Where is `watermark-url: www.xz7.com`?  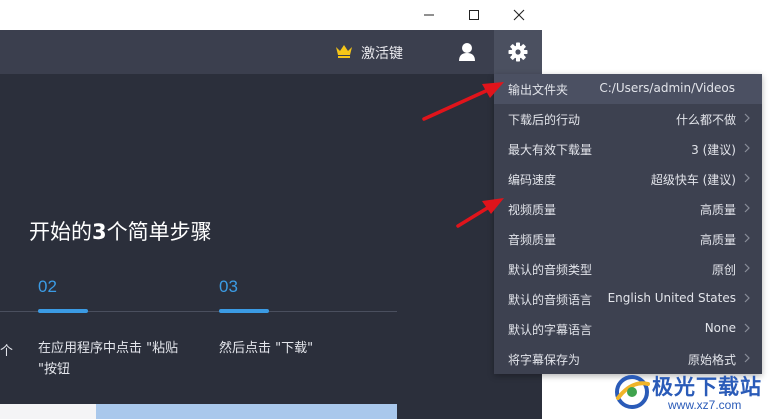
watermark-url: www.xz7.com is located at coordinates (705, 405).